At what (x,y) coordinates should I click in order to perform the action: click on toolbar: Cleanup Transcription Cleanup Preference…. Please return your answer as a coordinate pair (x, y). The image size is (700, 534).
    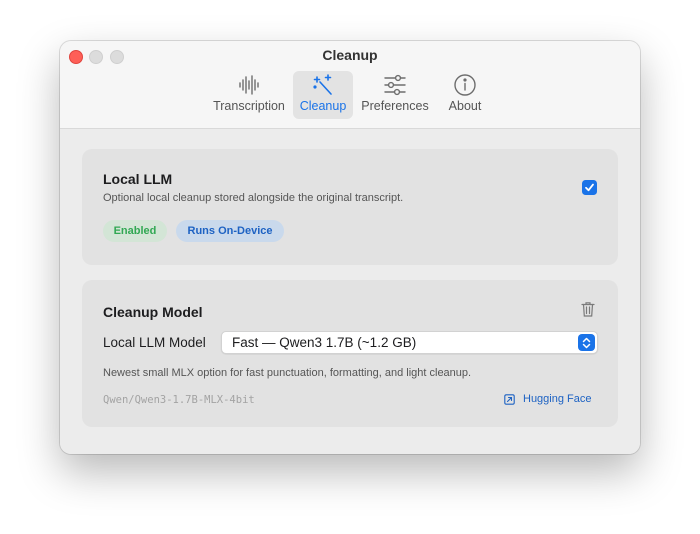
    Looking at the image, I should click on (350, 85).